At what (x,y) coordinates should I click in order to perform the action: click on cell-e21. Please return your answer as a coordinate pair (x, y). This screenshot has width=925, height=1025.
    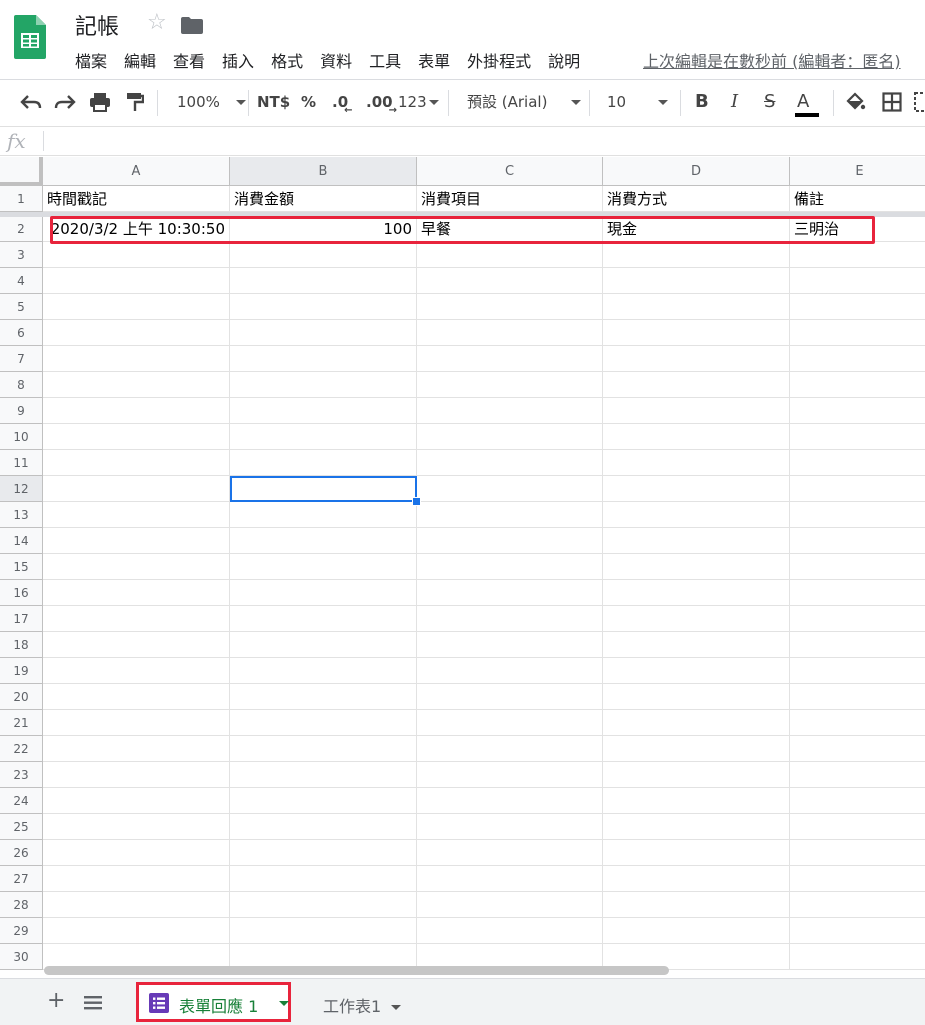
    Looking at the image, I should click on (857, 723).